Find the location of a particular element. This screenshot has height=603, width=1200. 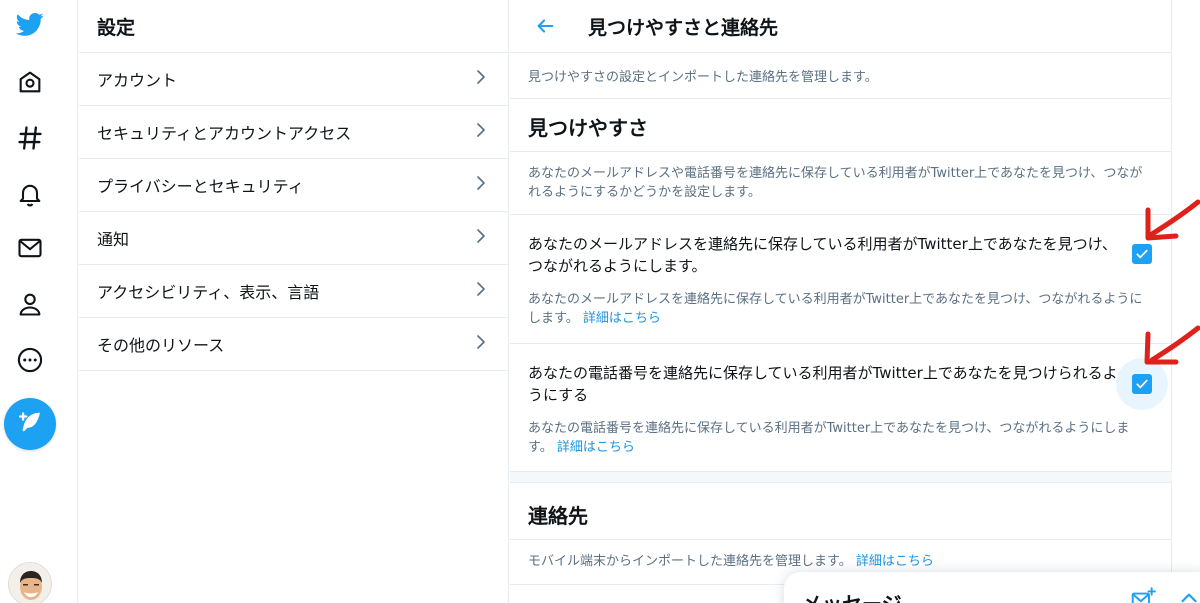

explore-hashtag-icon is located at coordinates (30, 138).